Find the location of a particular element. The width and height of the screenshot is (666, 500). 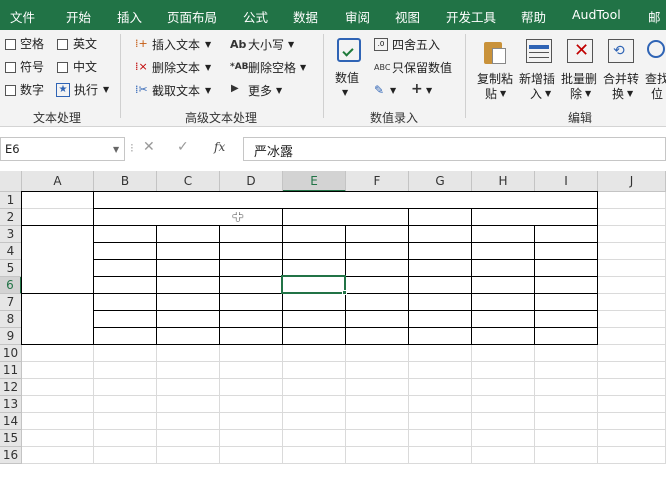

tab-insert: 插入 is located at coordinates (129, 16).